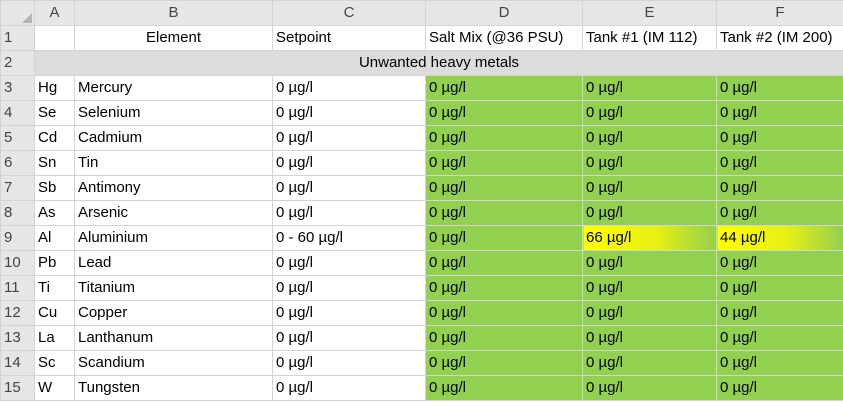  Describe the element at coordinates (17, 63) in the screenshot. I see `row-number: 2` at that location.